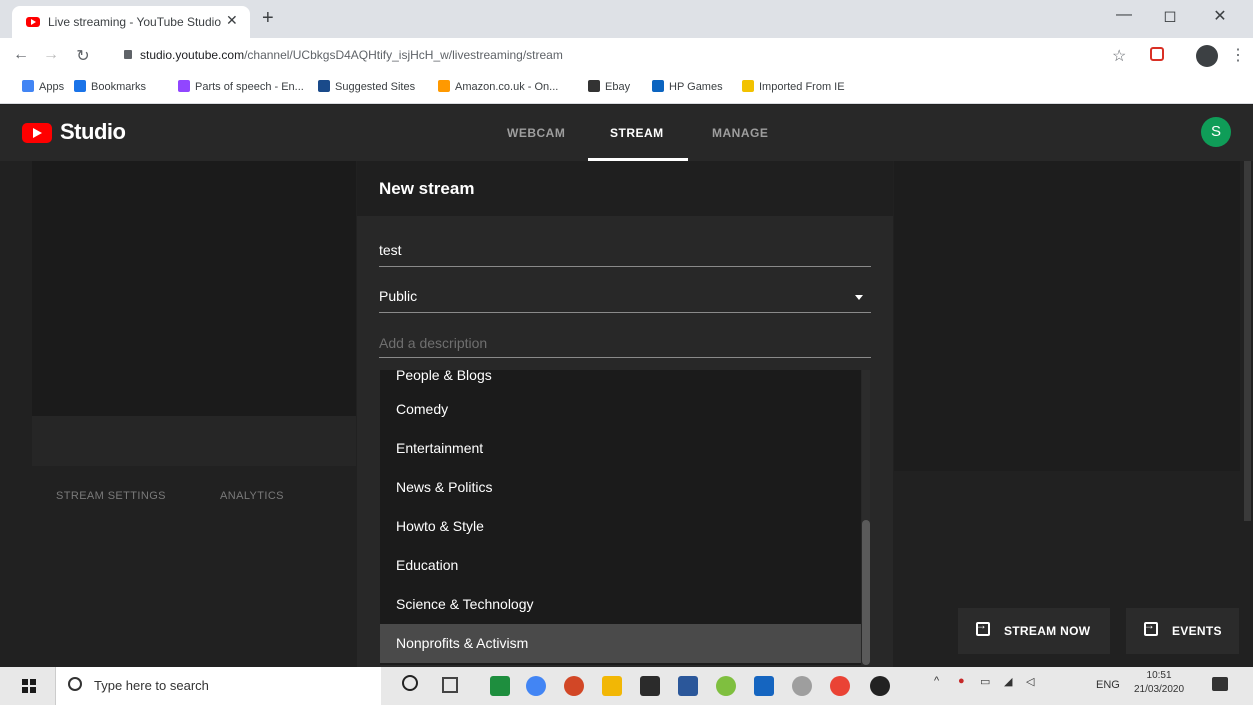  I want to click on bookmark-item: Apps, so click(43, 86).